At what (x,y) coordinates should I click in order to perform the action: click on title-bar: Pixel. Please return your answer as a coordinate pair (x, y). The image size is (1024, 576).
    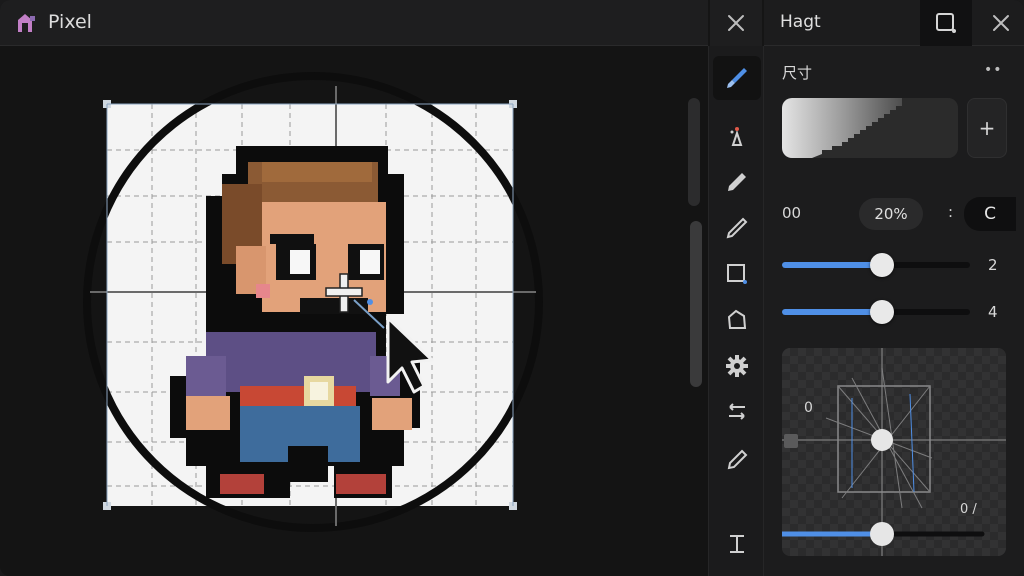
    Looking at the image, I should click on (354, 23).